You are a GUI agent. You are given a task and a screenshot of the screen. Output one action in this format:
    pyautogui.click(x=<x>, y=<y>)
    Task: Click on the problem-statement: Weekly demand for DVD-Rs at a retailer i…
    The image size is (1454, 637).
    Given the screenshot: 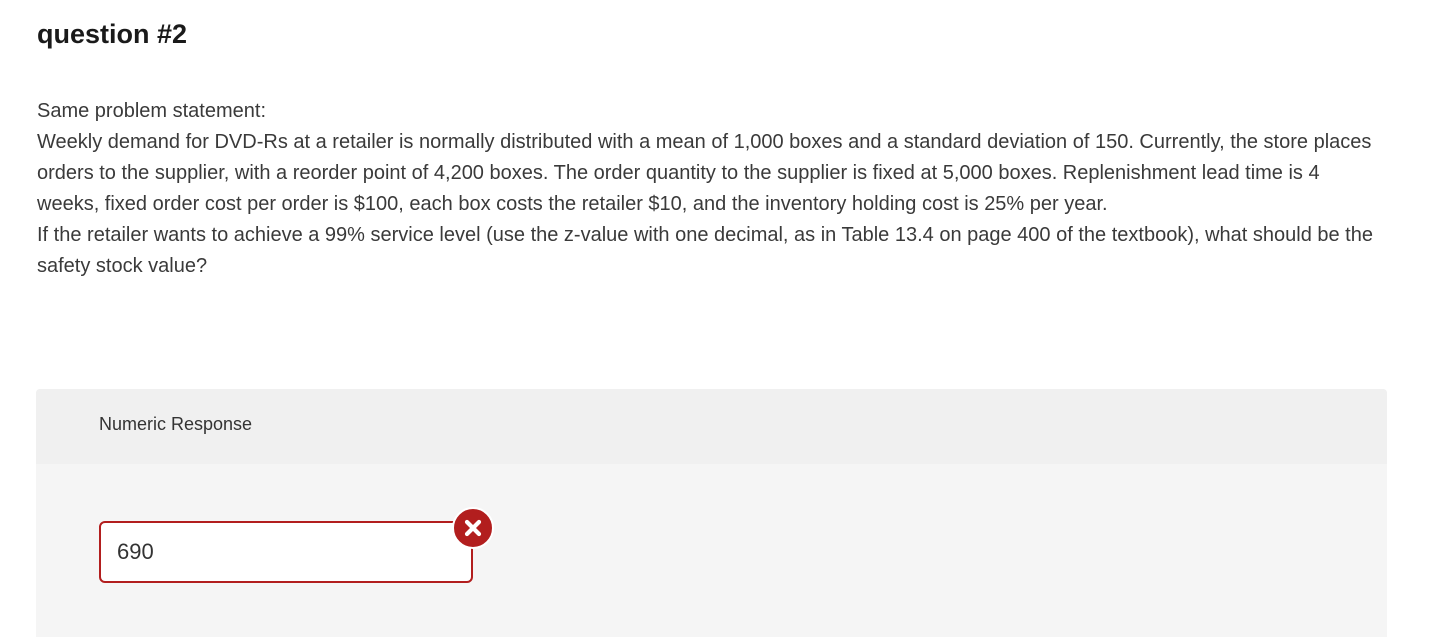 What is the action you would take?
    pyautogui.click(x=704, y=173)
    